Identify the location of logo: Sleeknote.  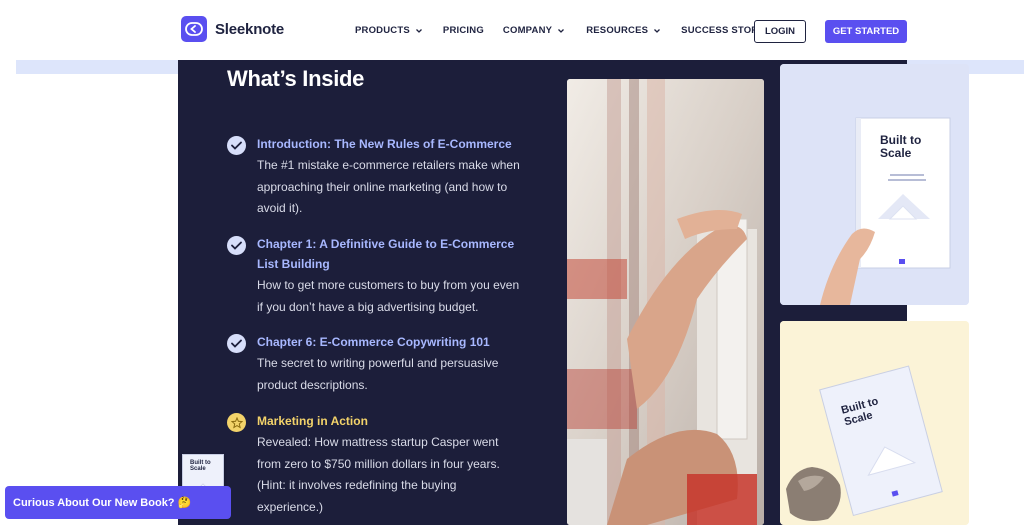
(232, 29).